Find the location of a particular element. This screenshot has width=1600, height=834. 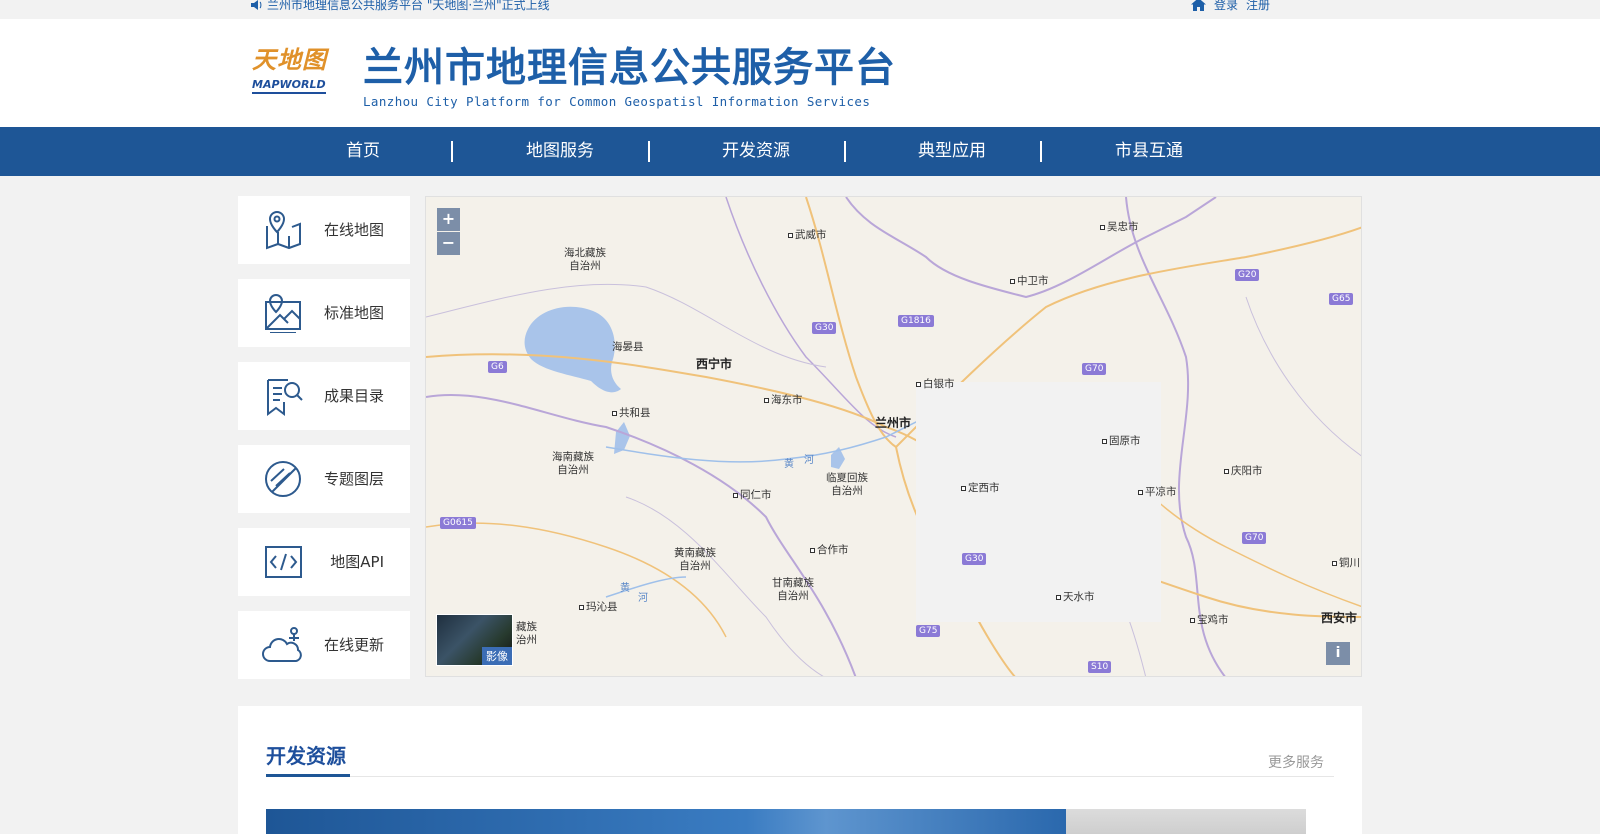

side-item-label: 专题图层 is located at coordinates (353, 479).